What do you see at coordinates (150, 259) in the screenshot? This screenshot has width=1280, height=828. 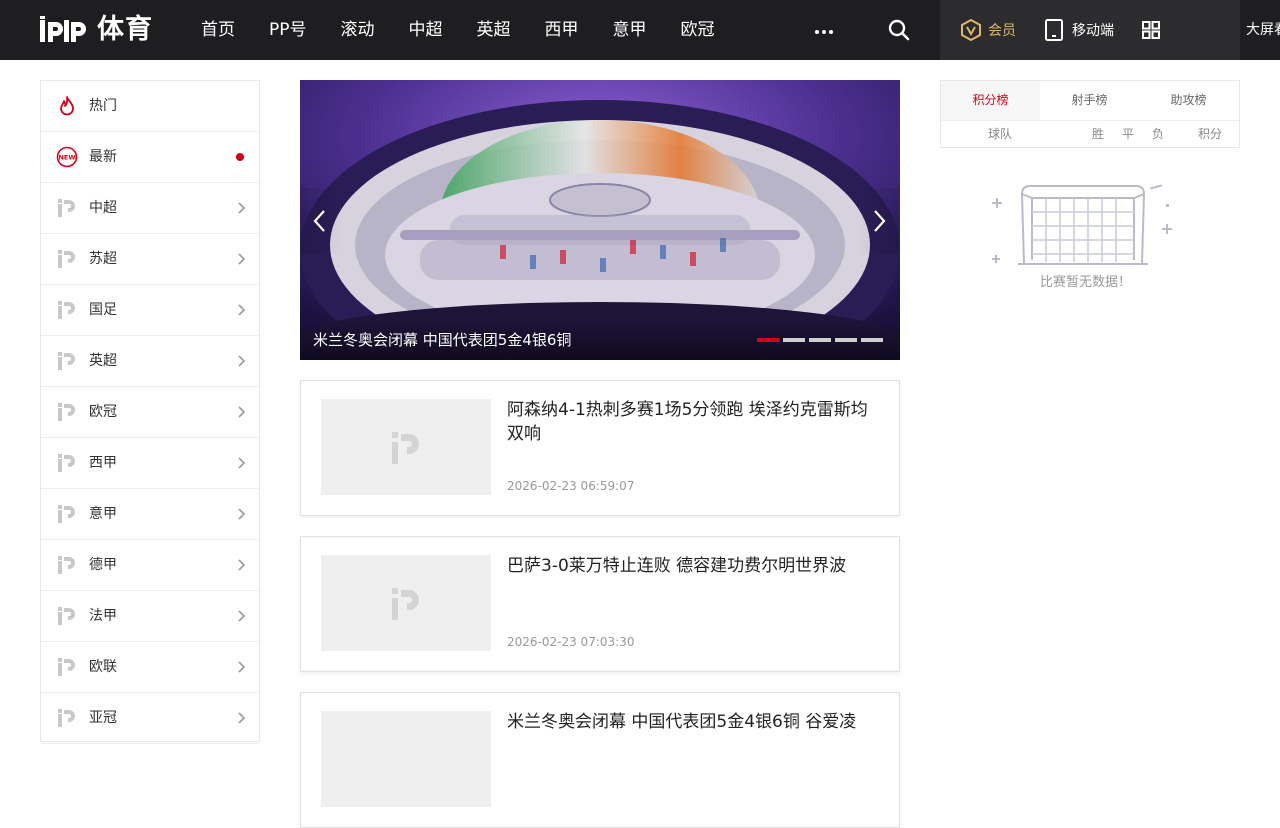 I see `sidebar-item-su-league: 苏超` at bounding box center [150, 259].